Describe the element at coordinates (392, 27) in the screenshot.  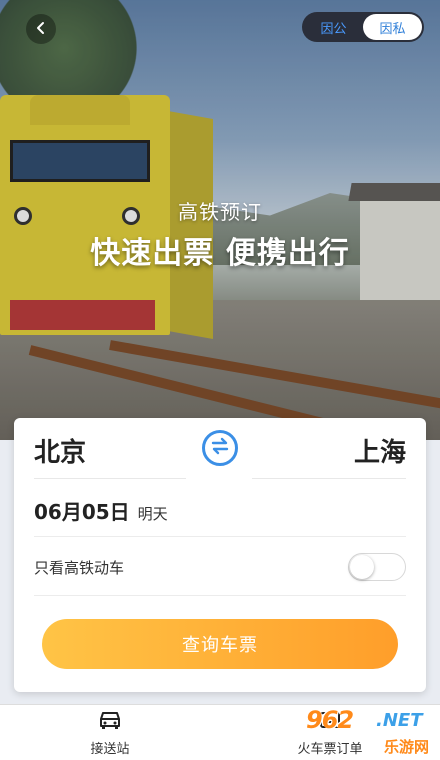
I see `toggle-personal: 因私` at that location.